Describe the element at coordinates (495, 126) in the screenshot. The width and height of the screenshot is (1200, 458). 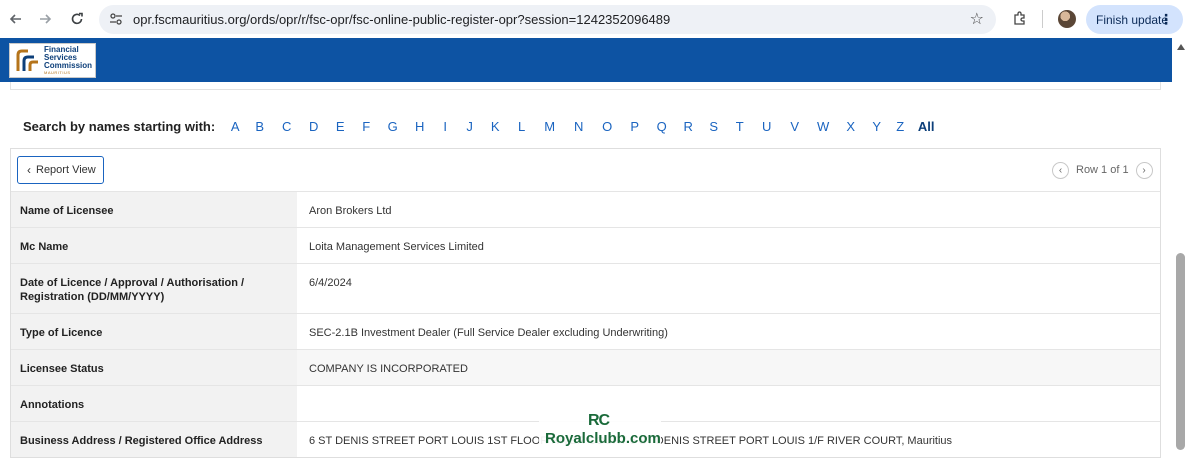
I see `letter-filter-k: K` at that location.